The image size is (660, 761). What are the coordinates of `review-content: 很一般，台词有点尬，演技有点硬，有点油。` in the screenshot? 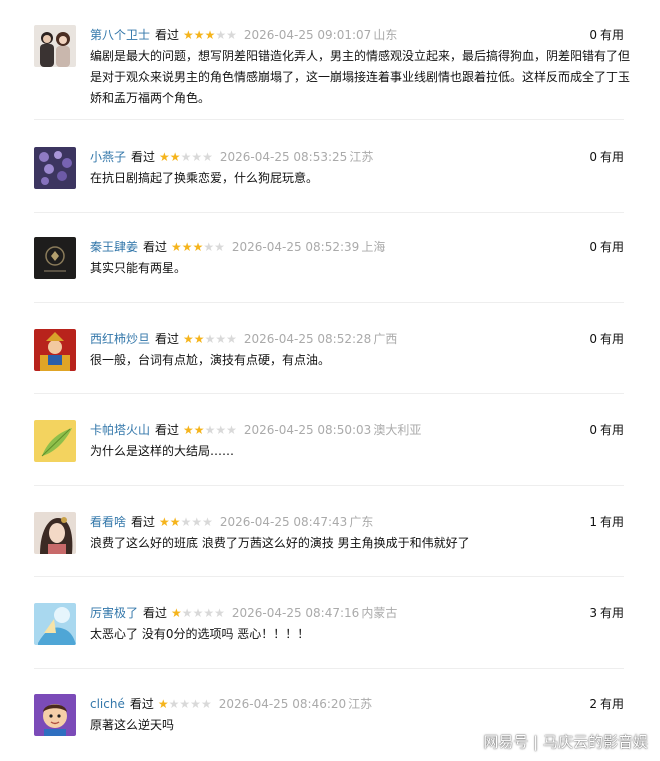 It's located at (210, 360).